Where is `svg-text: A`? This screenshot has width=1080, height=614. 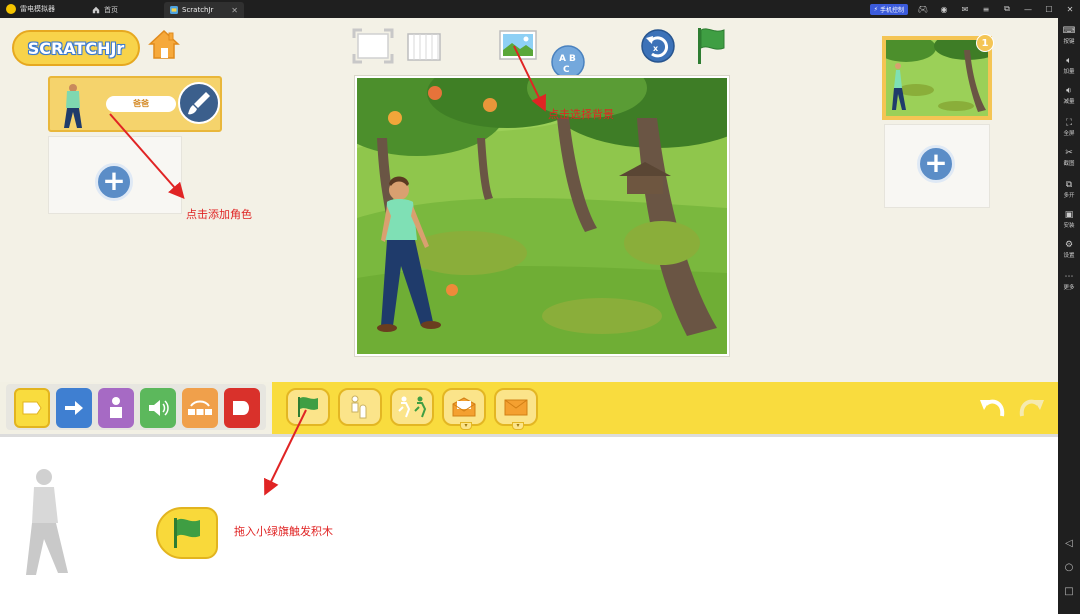 svg-text: A is located at coordinates (562, 59).